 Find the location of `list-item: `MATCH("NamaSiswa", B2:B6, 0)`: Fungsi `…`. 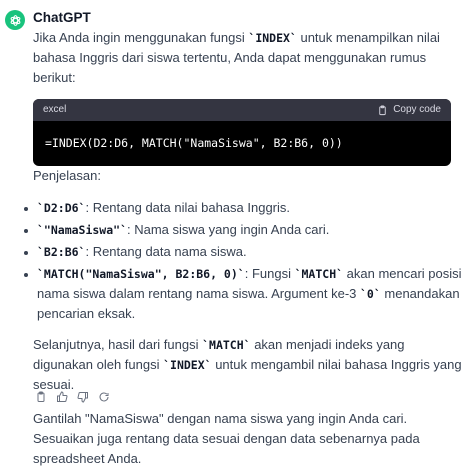

list-item: `MATCH("NamaSiswa", B2:B6, 0)`: Fungsi `… is located at coordinates (244, 294).